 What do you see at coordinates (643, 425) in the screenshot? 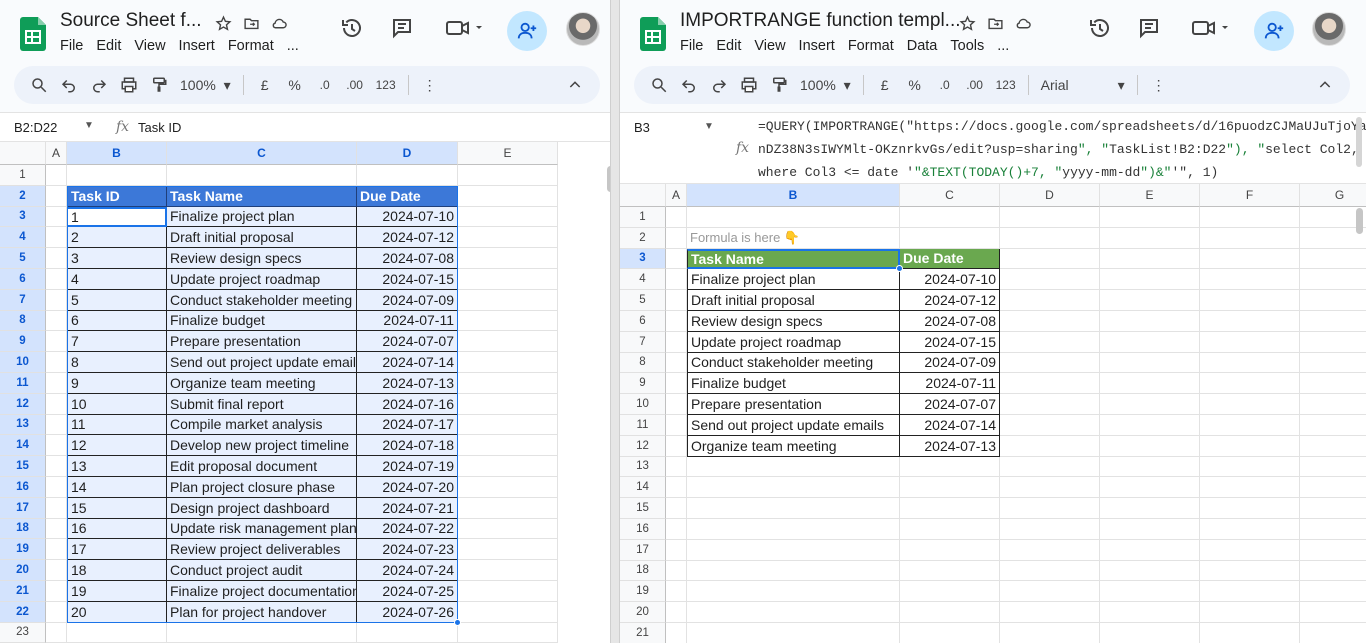
I see `row-header-11: 11` at bounding box center [643, 425].